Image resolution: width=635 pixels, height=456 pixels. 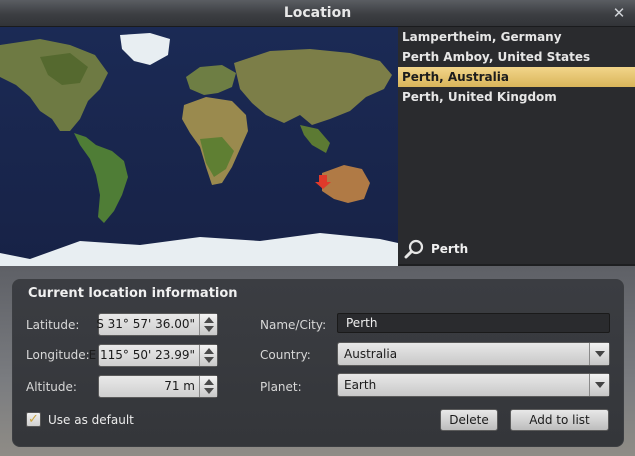 What do you see at coordinates (371, 354) in the screenshot?
I see `country-value: Australia` at bounding box center [371, 354].